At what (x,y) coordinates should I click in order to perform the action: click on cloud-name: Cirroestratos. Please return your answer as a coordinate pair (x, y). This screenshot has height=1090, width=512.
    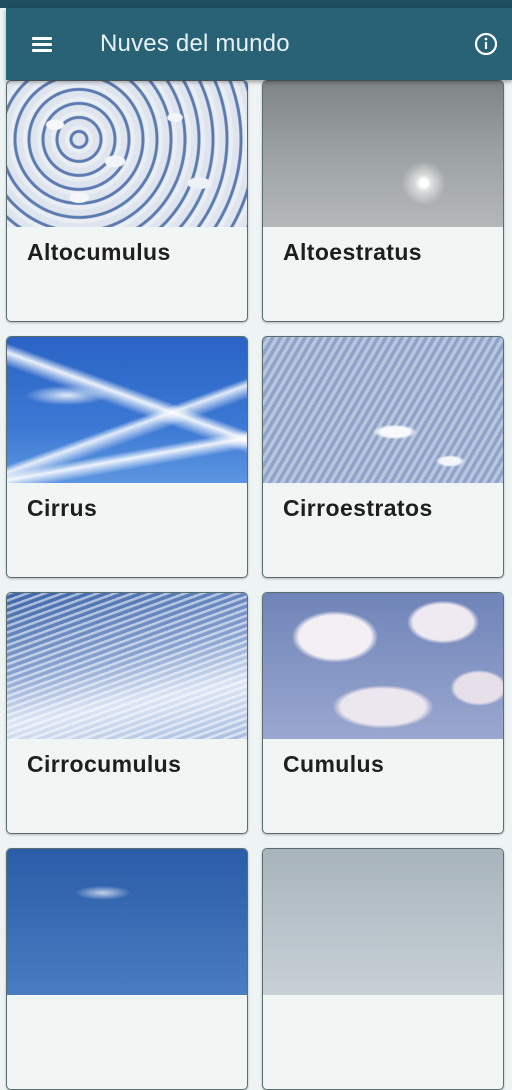
    Looking at the image, I should click on (358, 508).